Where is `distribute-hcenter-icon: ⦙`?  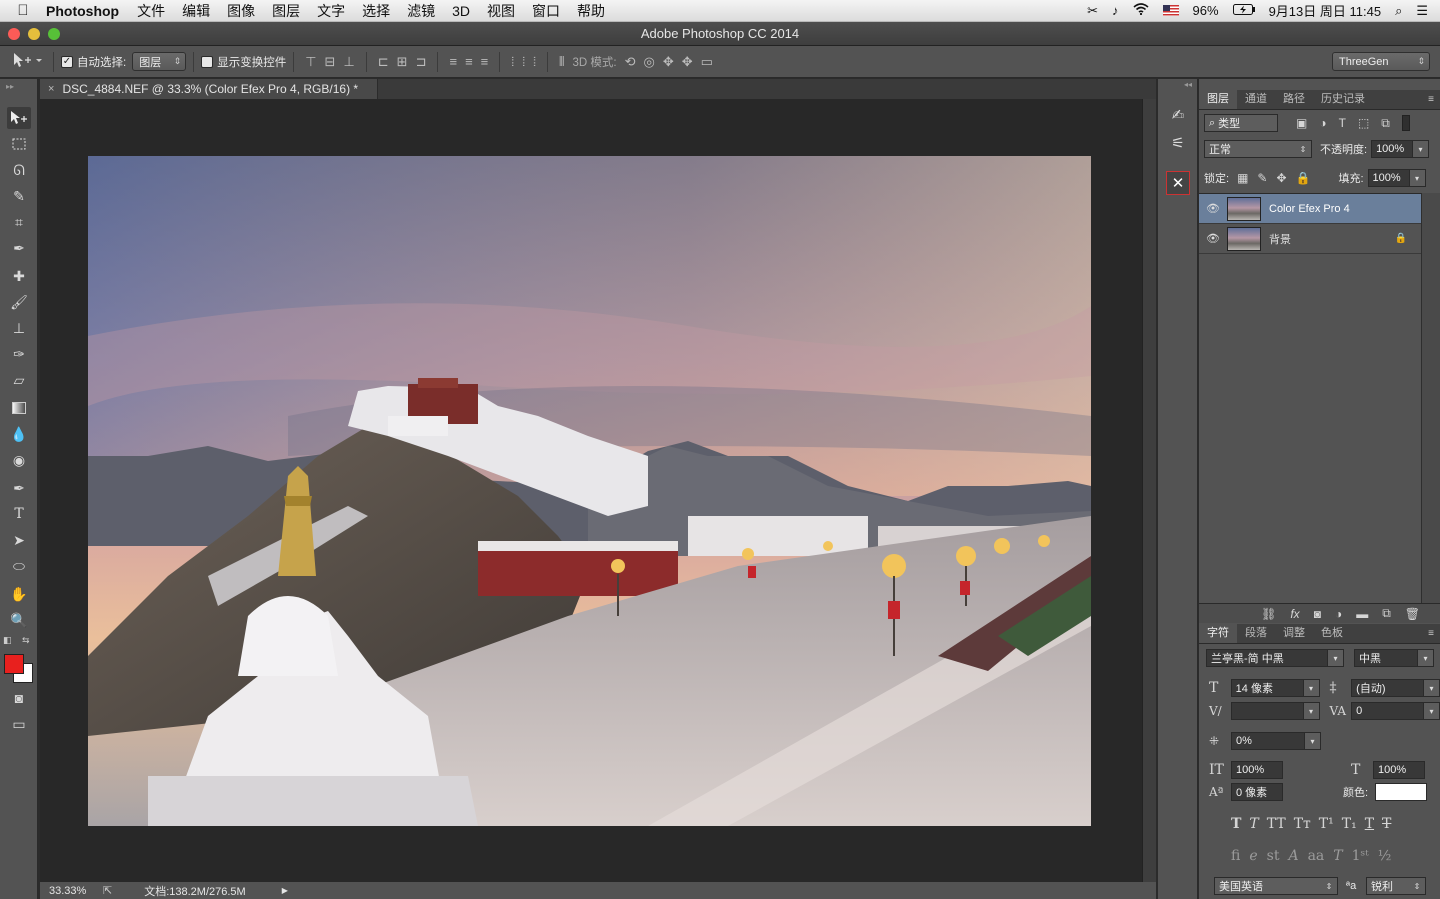 distribute-hcenter-icon: ⦙ is located at coordinates (523, 62).